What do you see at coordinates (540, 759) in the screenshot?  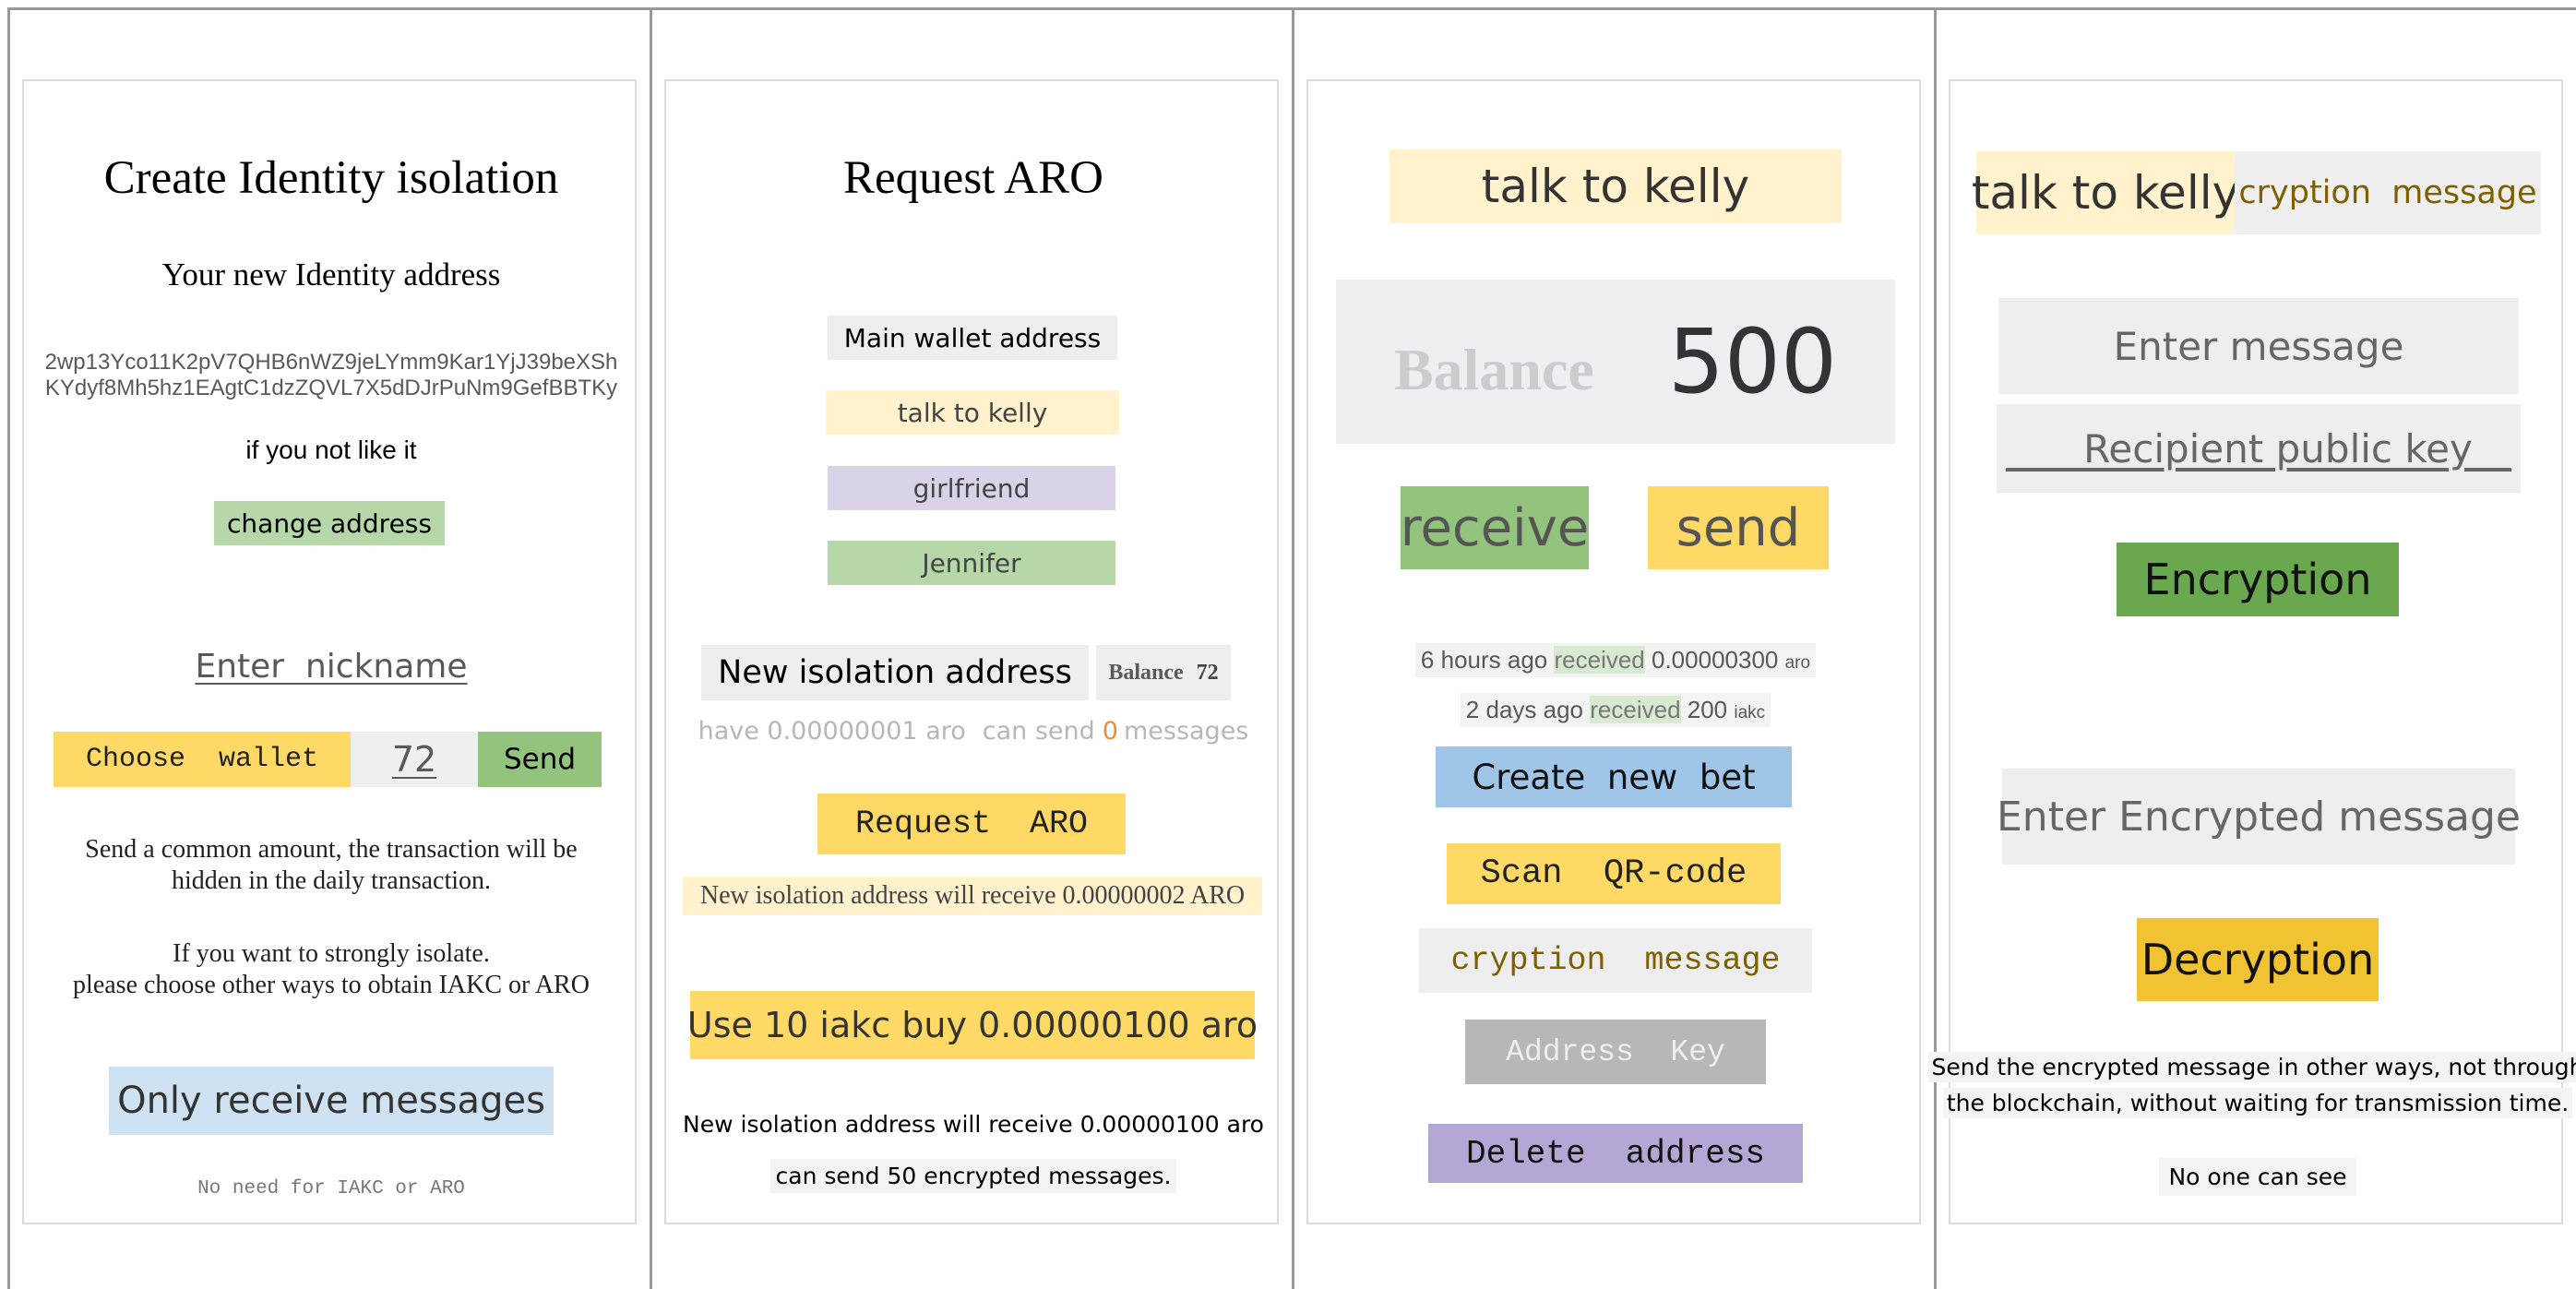 I see `send-button: Send` at bounding box center [540, 759].